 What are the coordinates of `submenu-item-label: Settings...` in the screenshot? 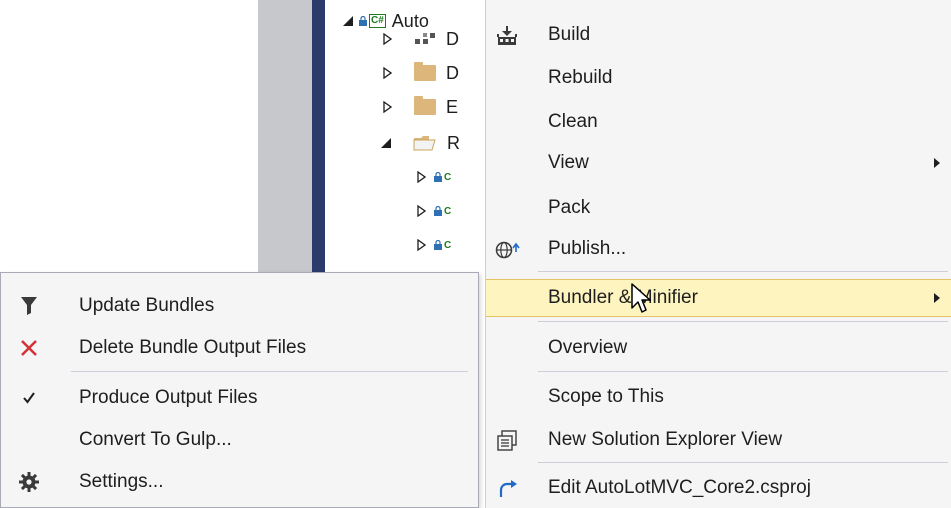 It's located at (121, 481).